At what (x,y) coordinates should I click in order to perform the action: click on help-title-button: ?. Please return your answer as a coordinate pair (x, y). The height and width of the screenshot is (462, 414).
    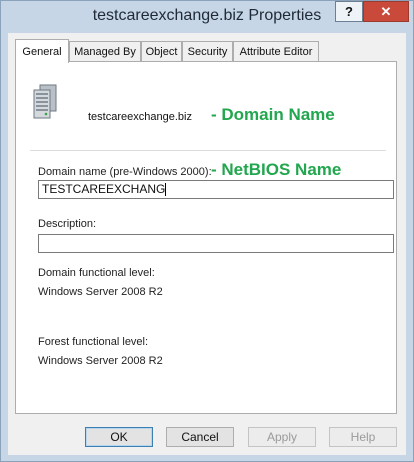
    Looking at the image, I should click on (349, 11).